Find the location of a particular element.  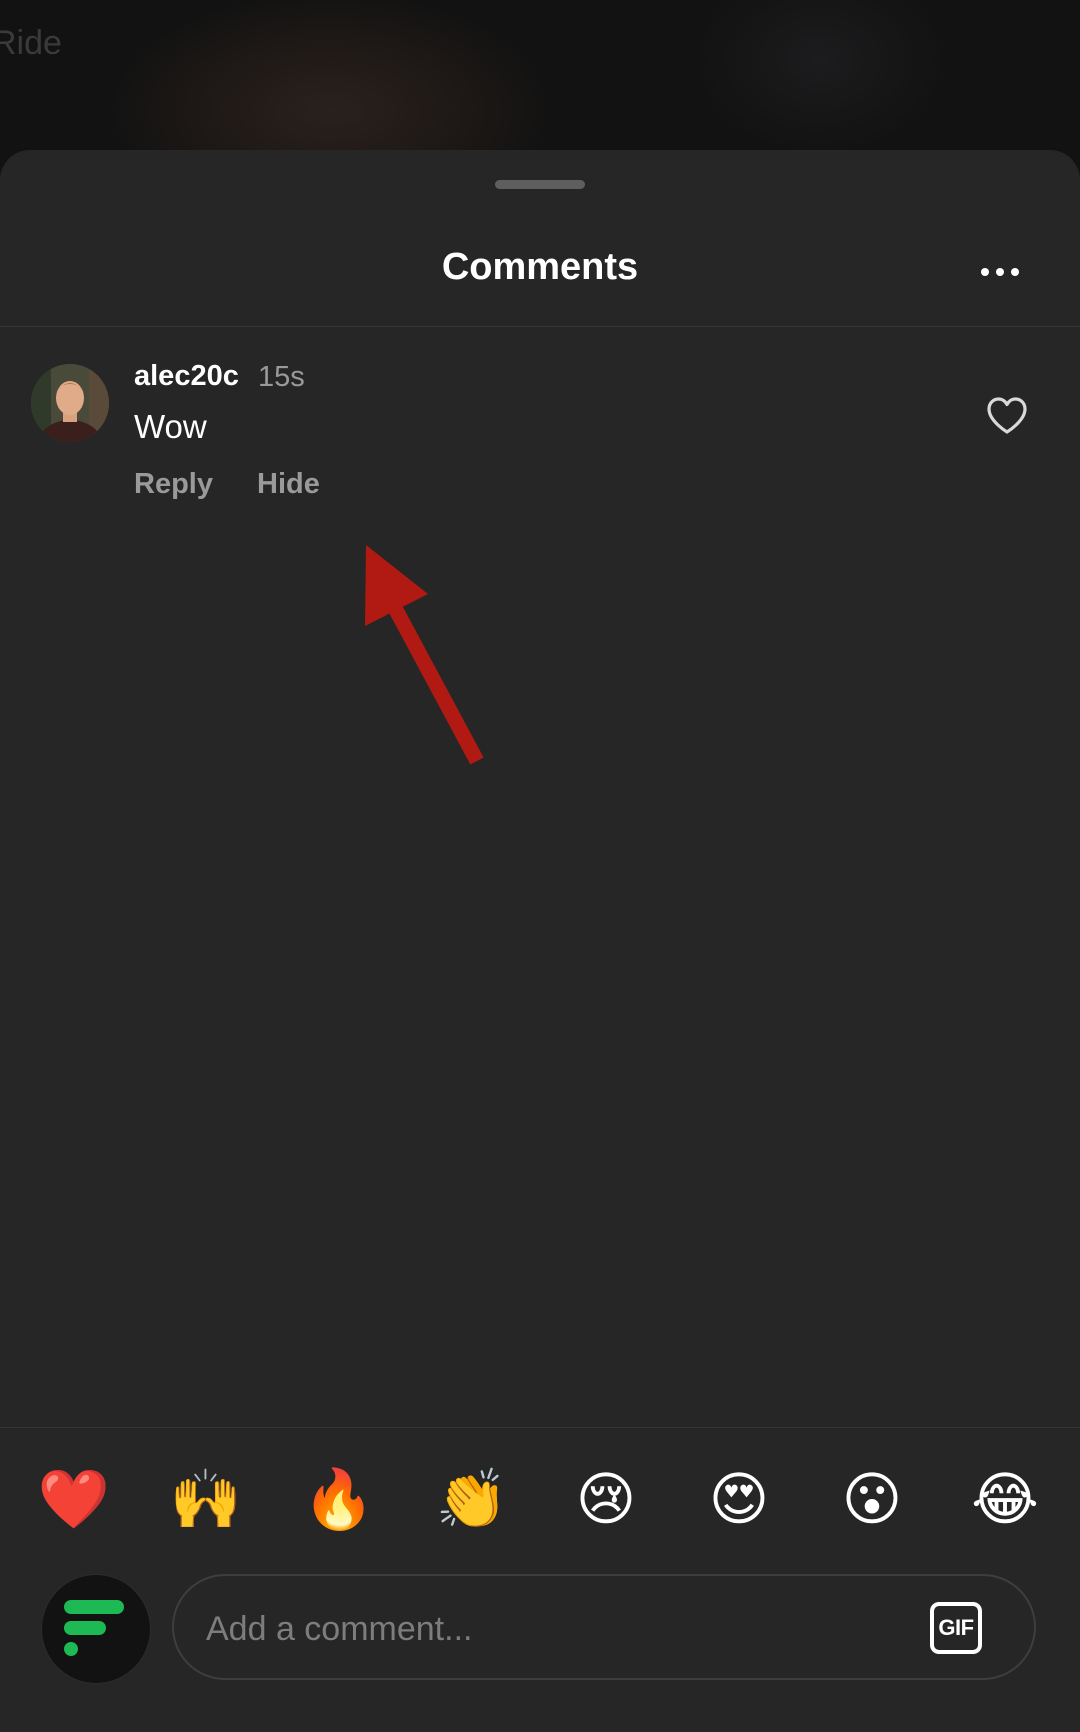

hide-button: Hide is located at coordinates (288, 484).